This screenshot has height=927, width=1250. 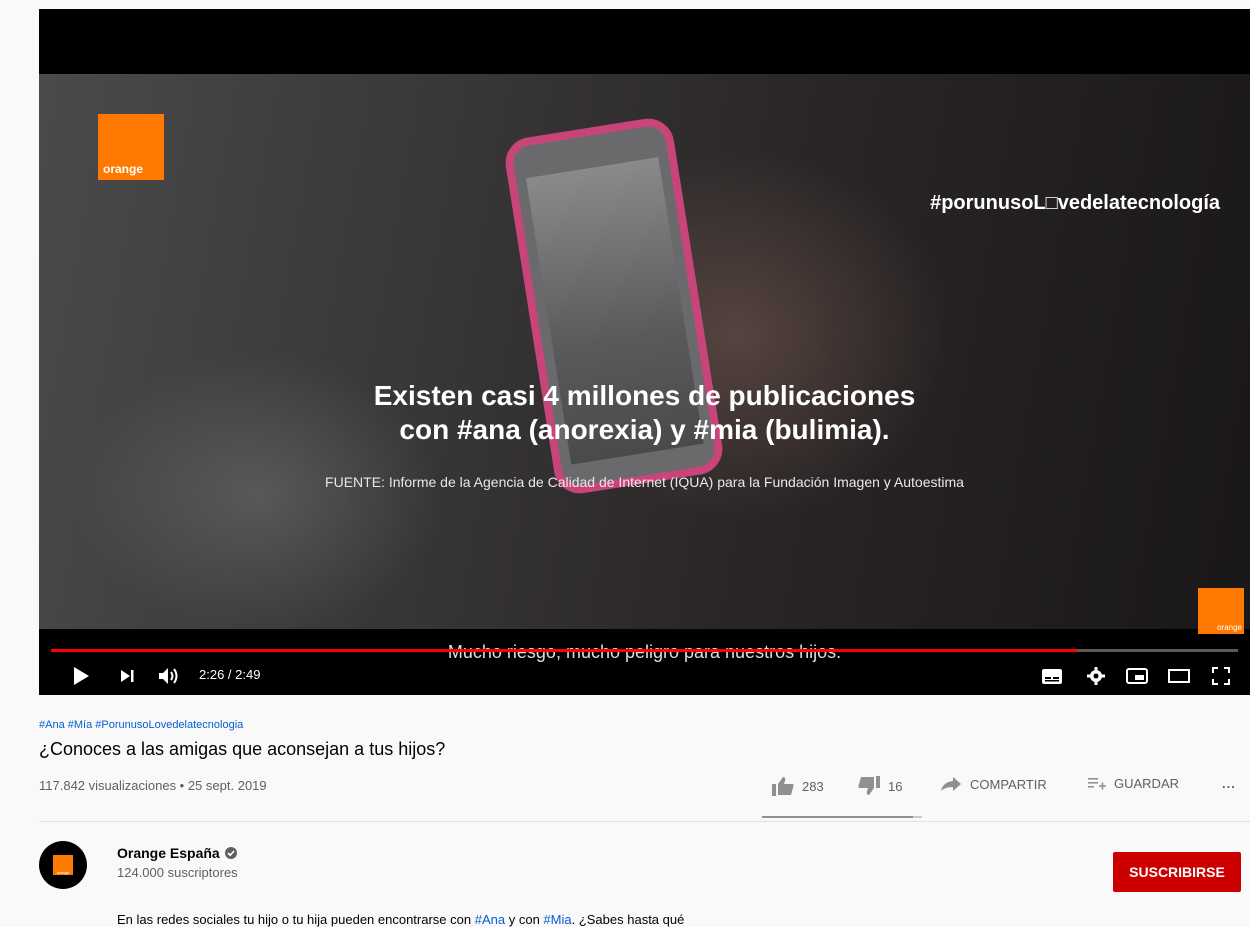 I want to click on play-icon, so click(x=81, y=676).